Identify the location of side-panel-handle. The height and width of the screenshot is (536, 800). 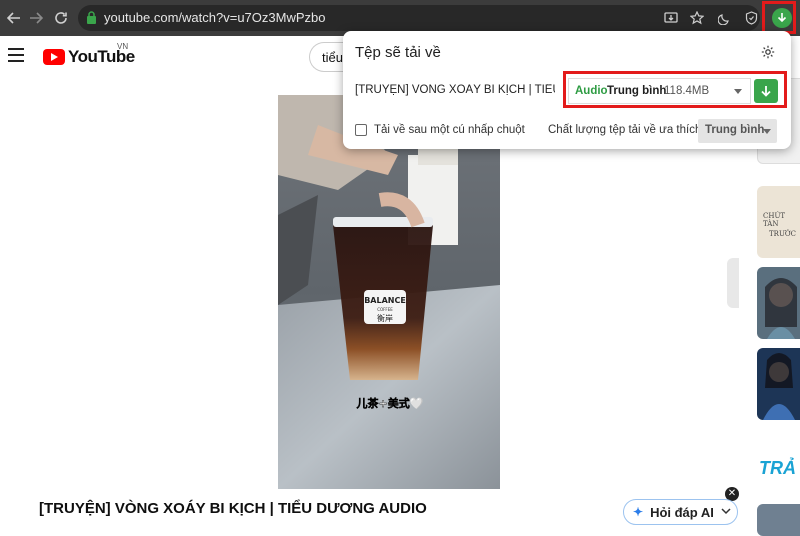
(733, 283).